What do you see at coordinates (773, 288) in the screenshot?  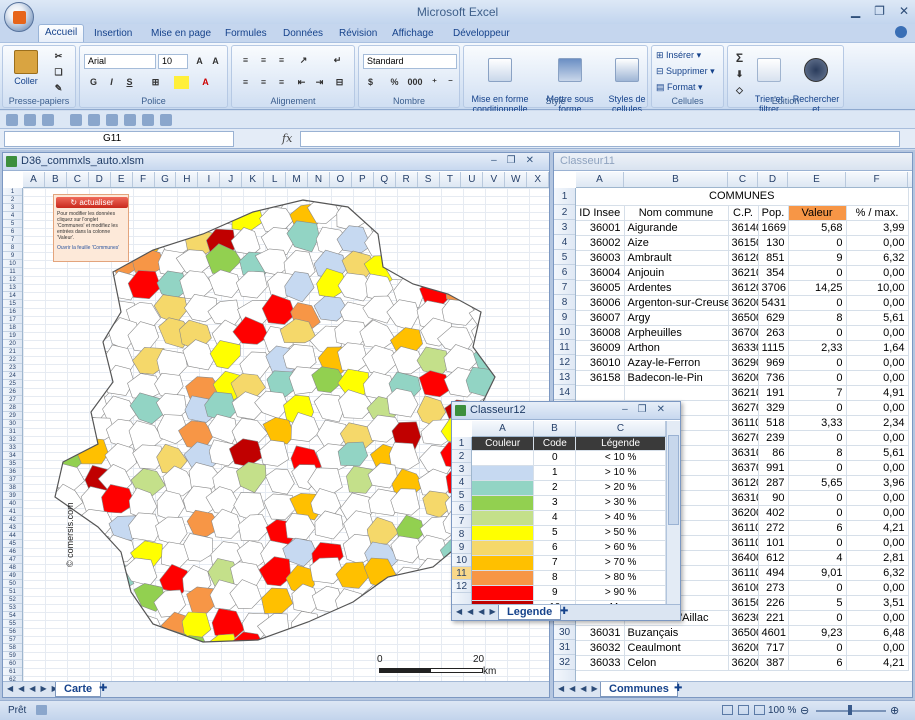 I see `cell: 3706` at bounding box center [773, 288].